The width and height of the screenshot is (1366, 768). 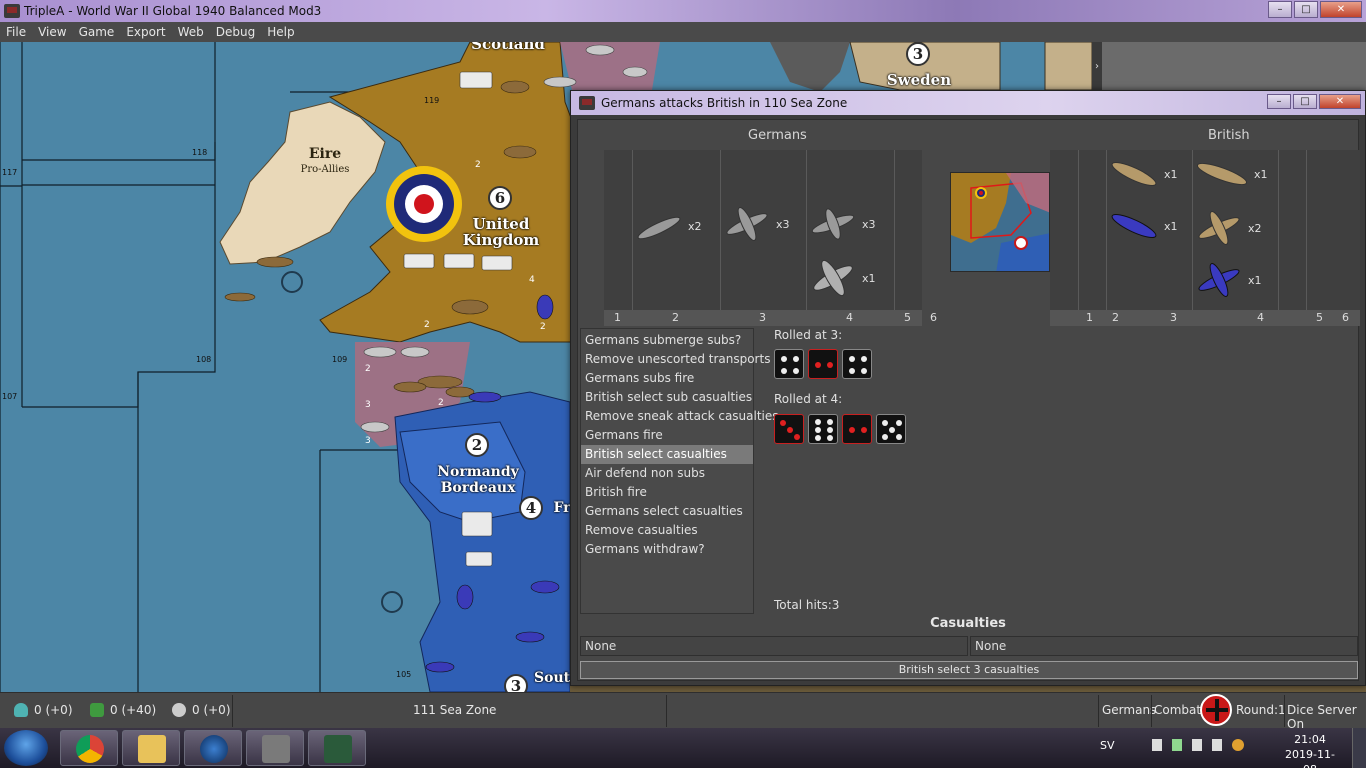 What do you see at coordinates (432, 100) in the screenshot?
I see `sea-zone-label: 119` at bounding box center [432, 100].